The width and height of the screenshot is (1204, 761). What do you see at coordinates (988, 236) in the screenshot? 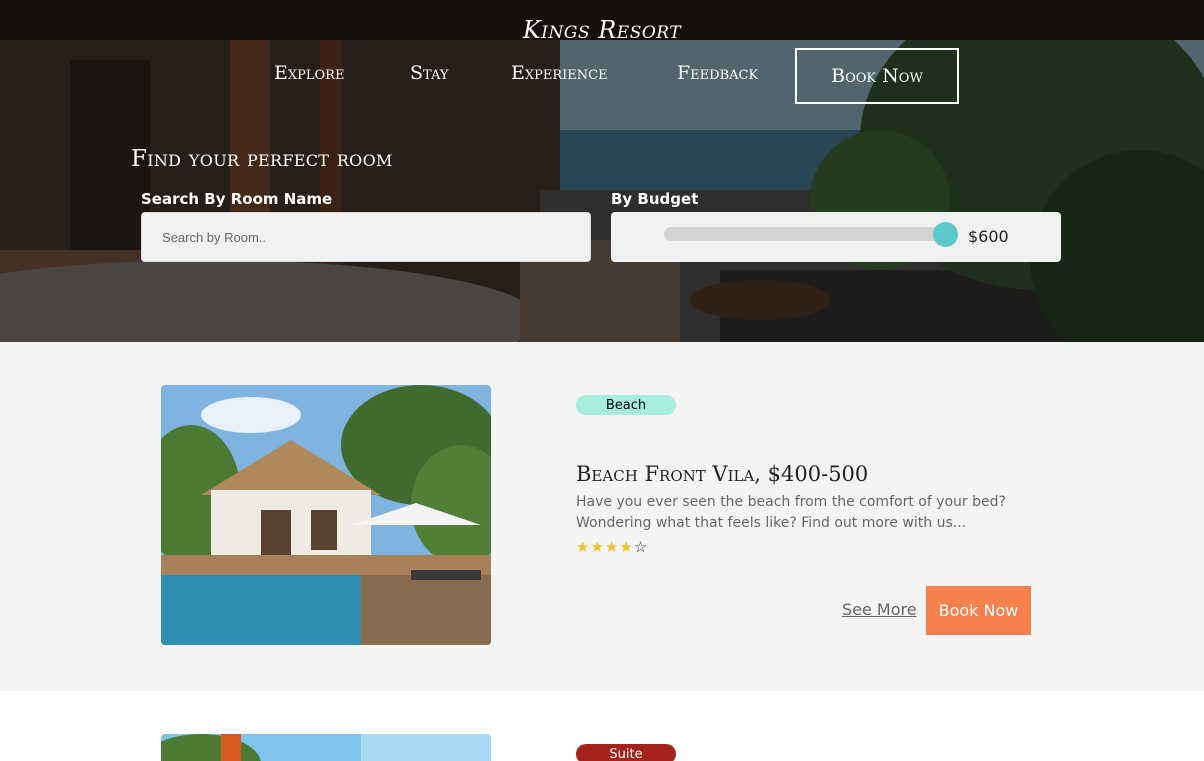
I see `budget-value: $600` at bounding box center [988, 236].